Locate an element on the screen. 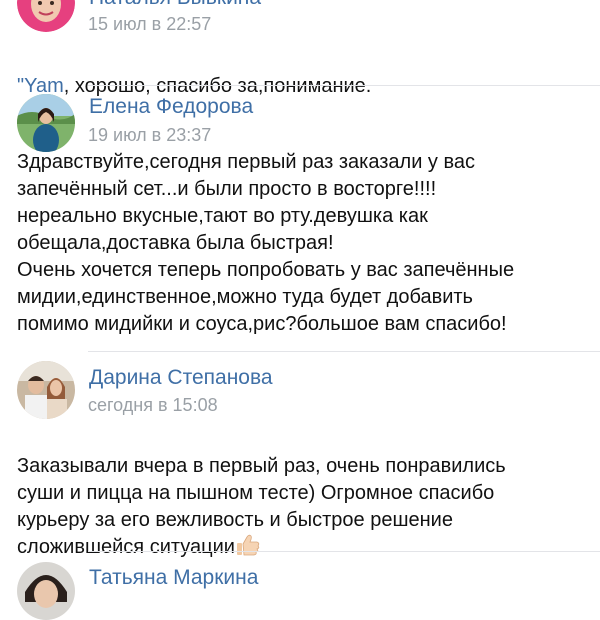  comment-author: Наталья Бывкина is located at coordinates (175, 5).